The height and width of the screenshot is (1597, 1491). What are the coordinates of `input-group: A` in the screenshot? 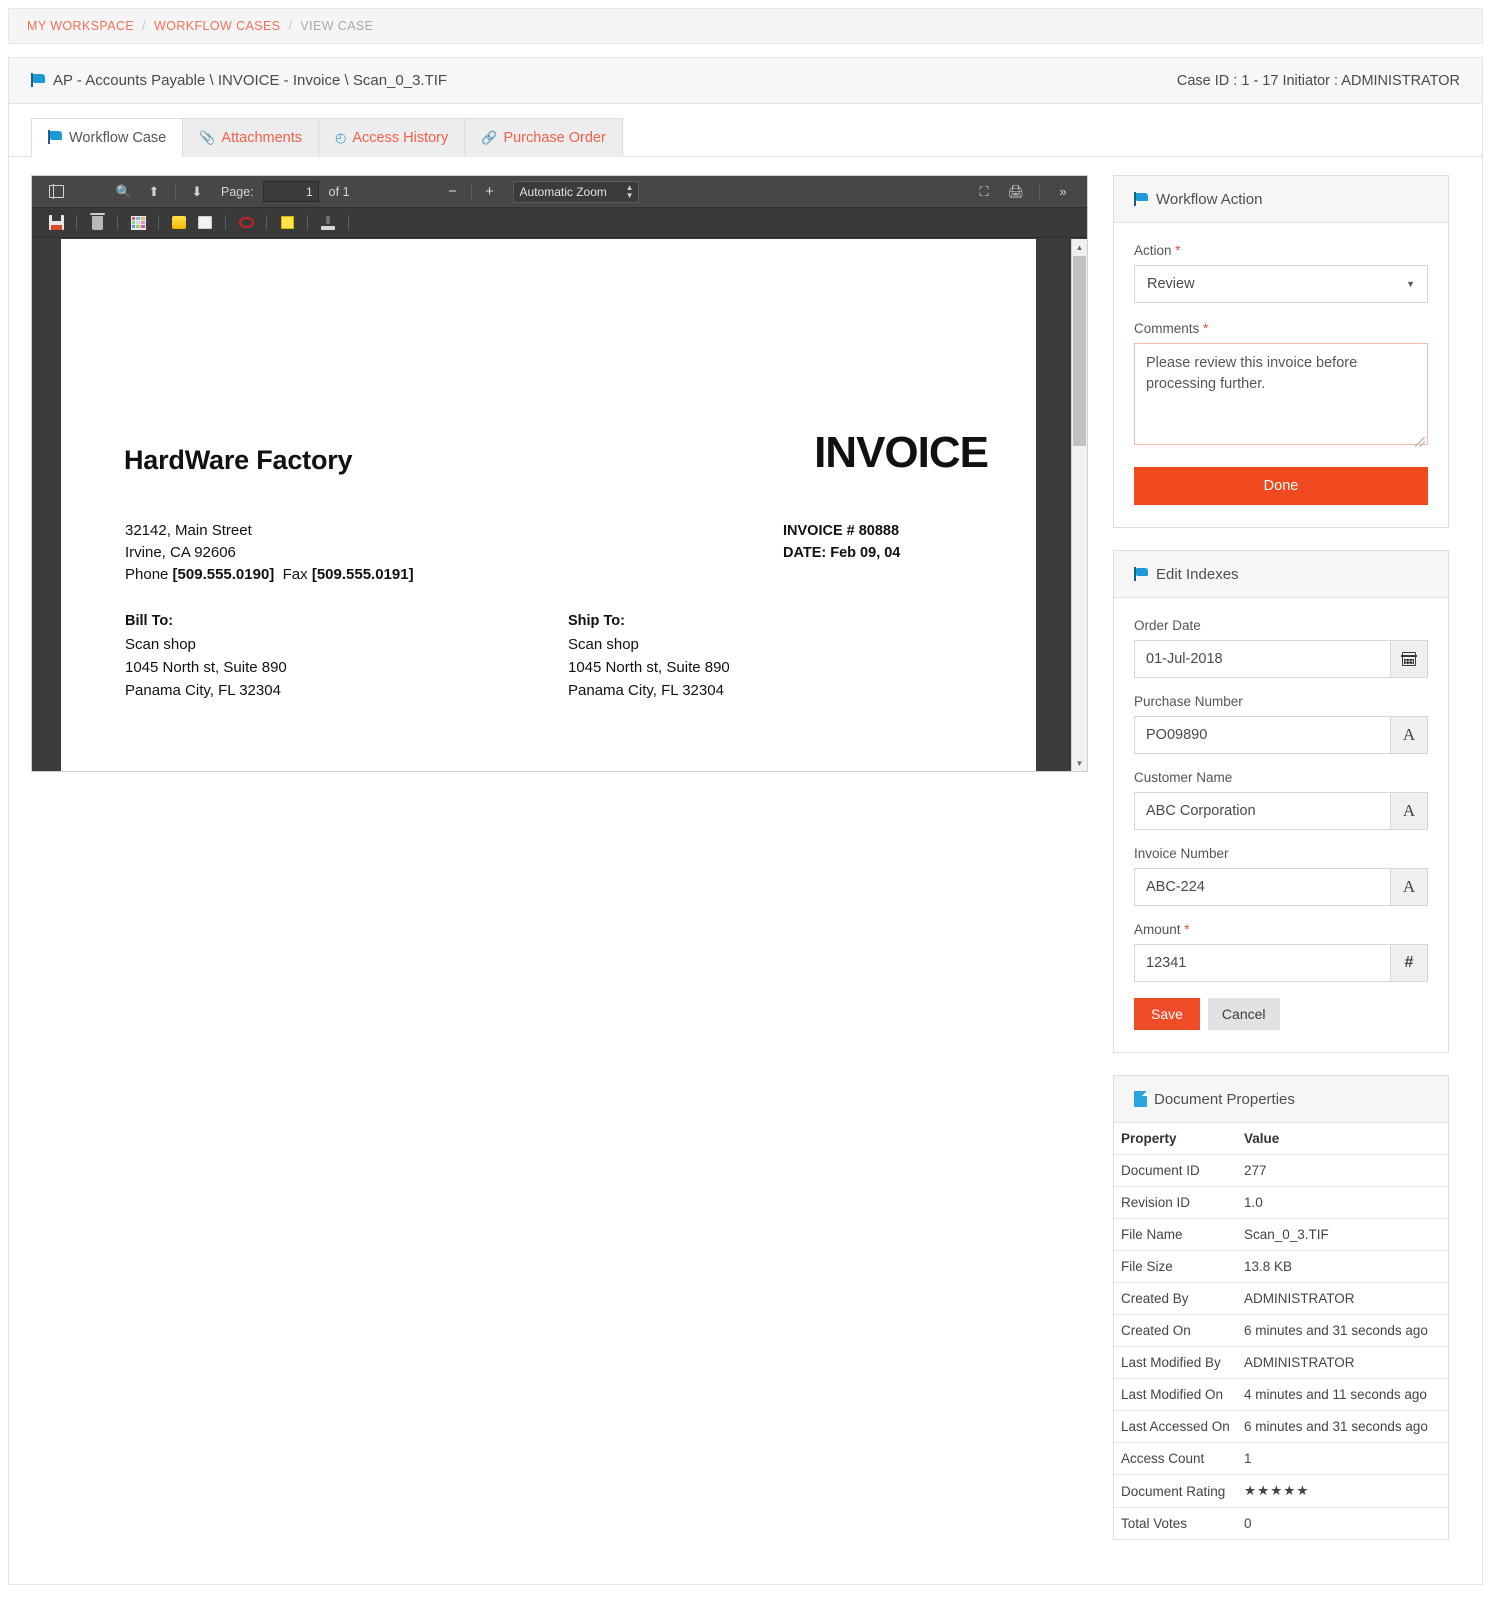 It's located at (1281, 735).